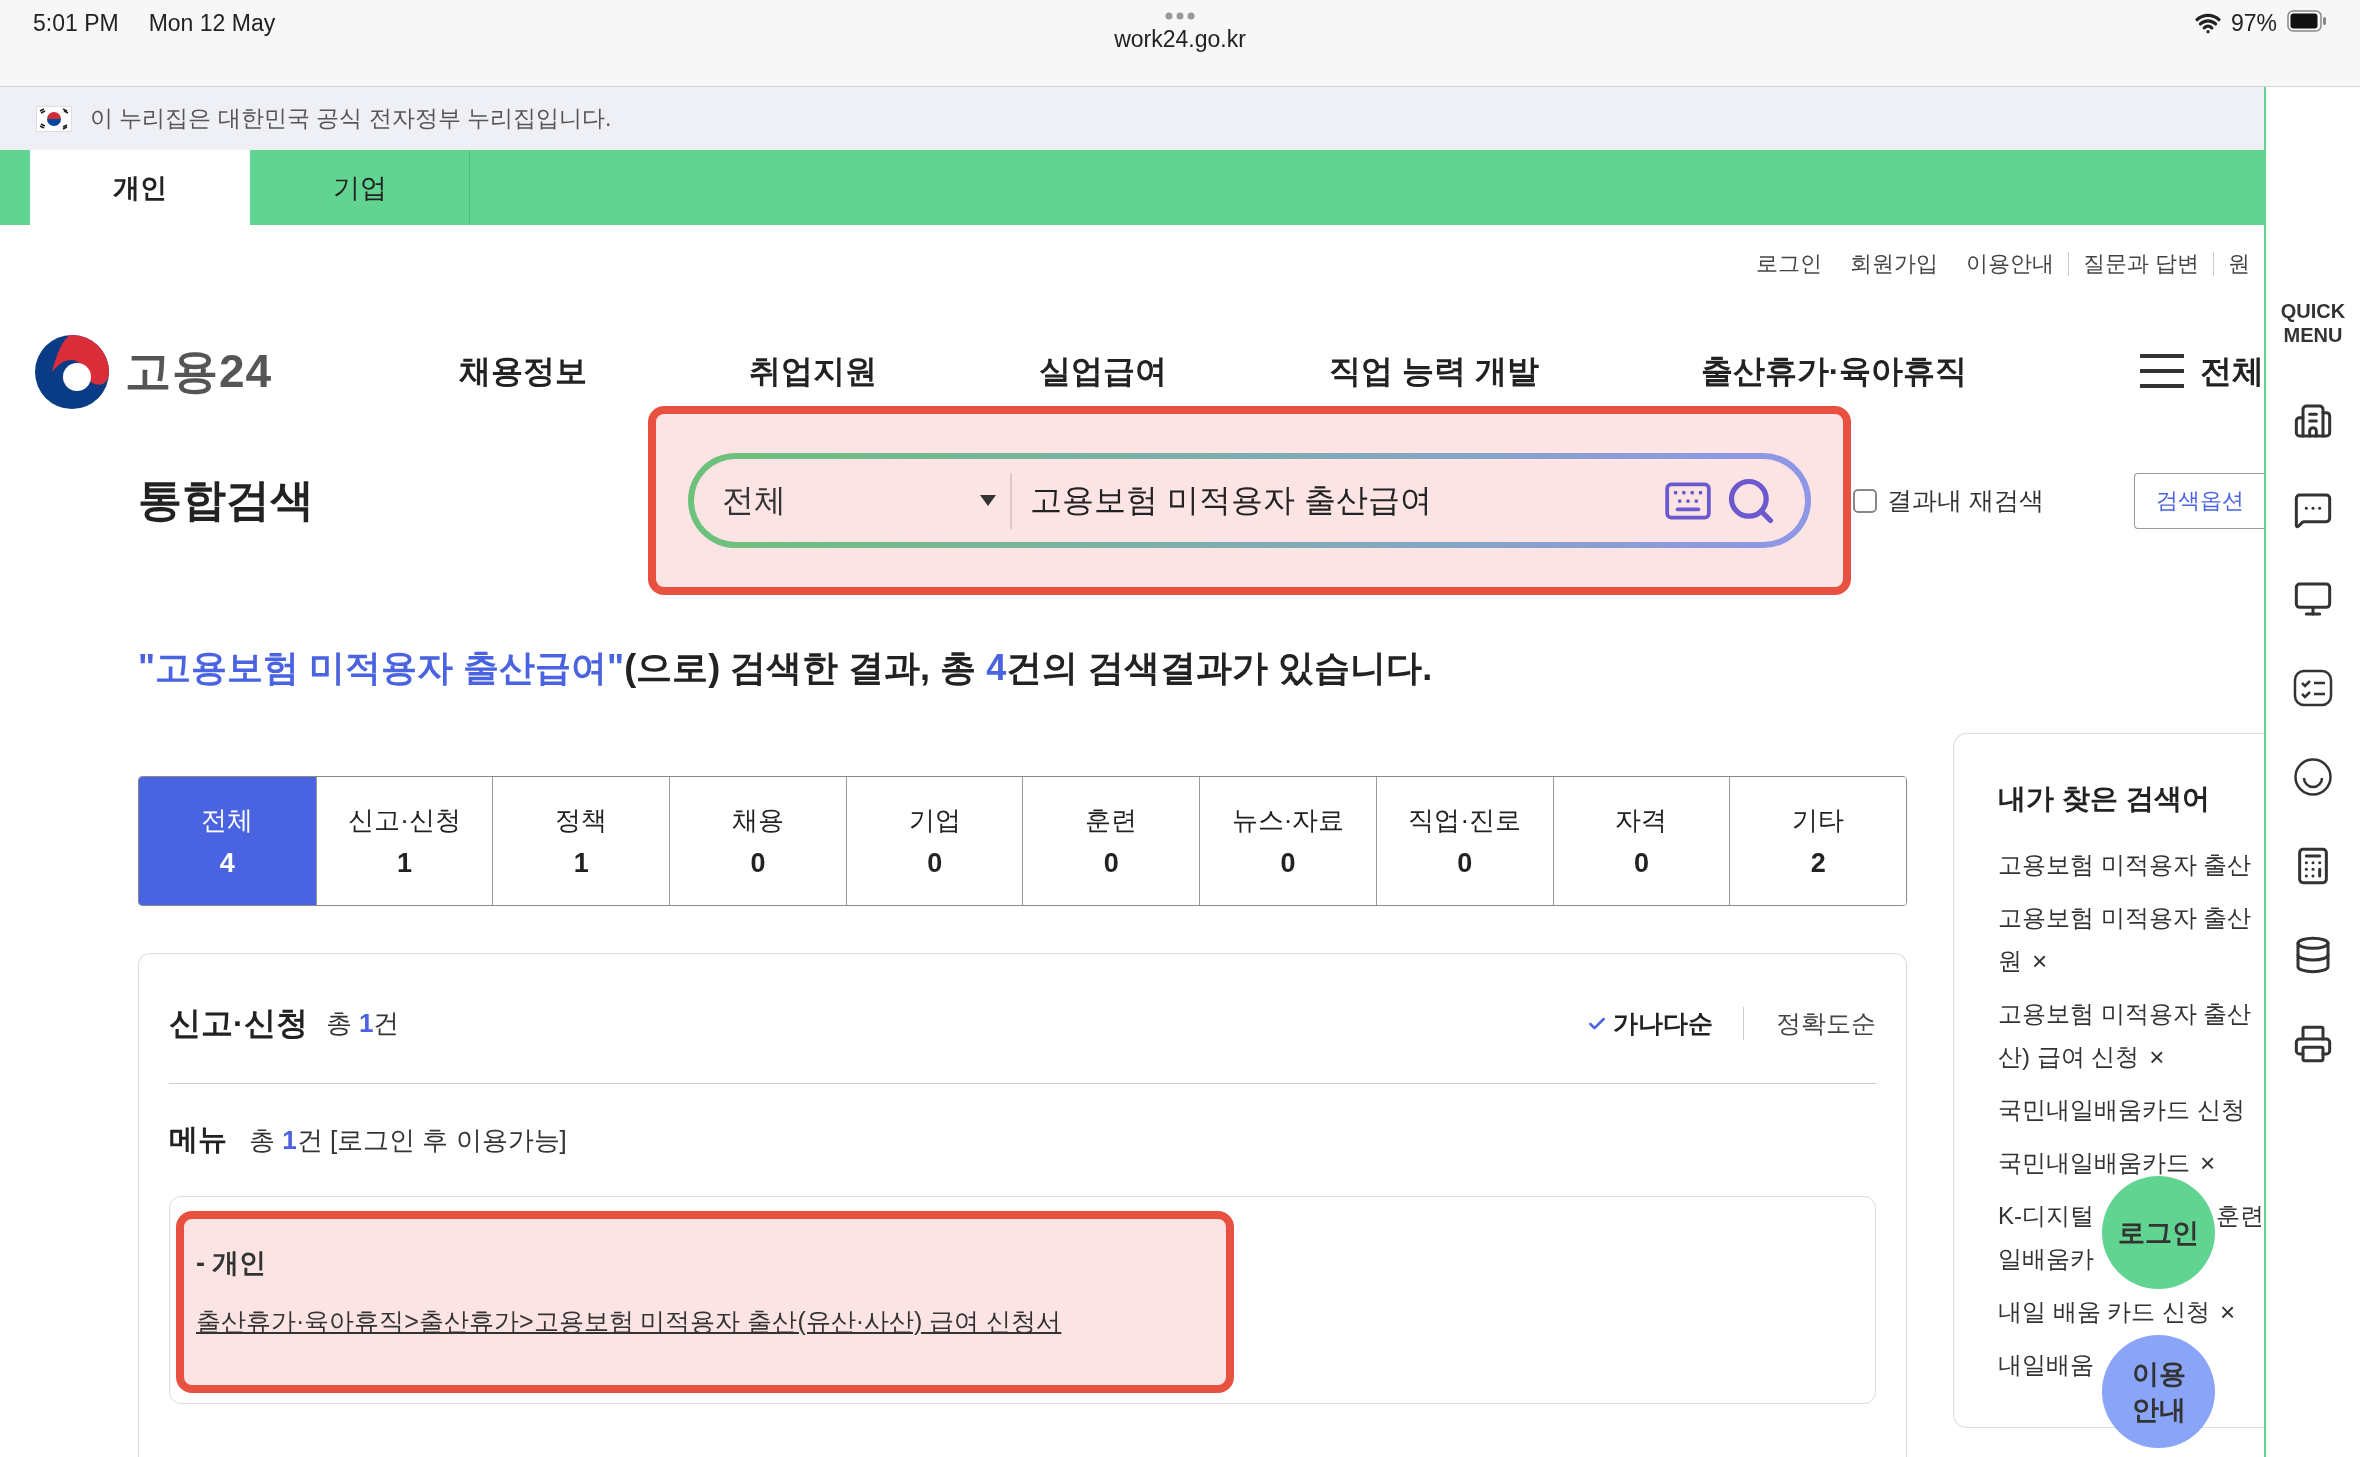  Describe the element at coordinates (1180, 16) in the screenshot. I see `more-icon` at that location.